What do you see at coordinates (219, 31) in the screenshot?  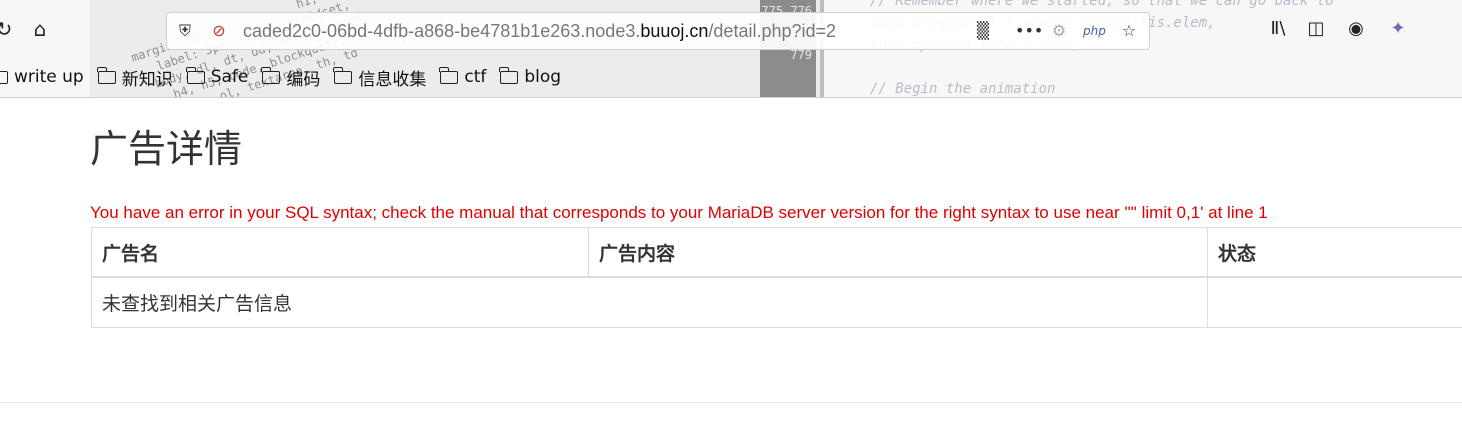 I see `no-camera-icon: ⊘` at bounding box center [219, 31].